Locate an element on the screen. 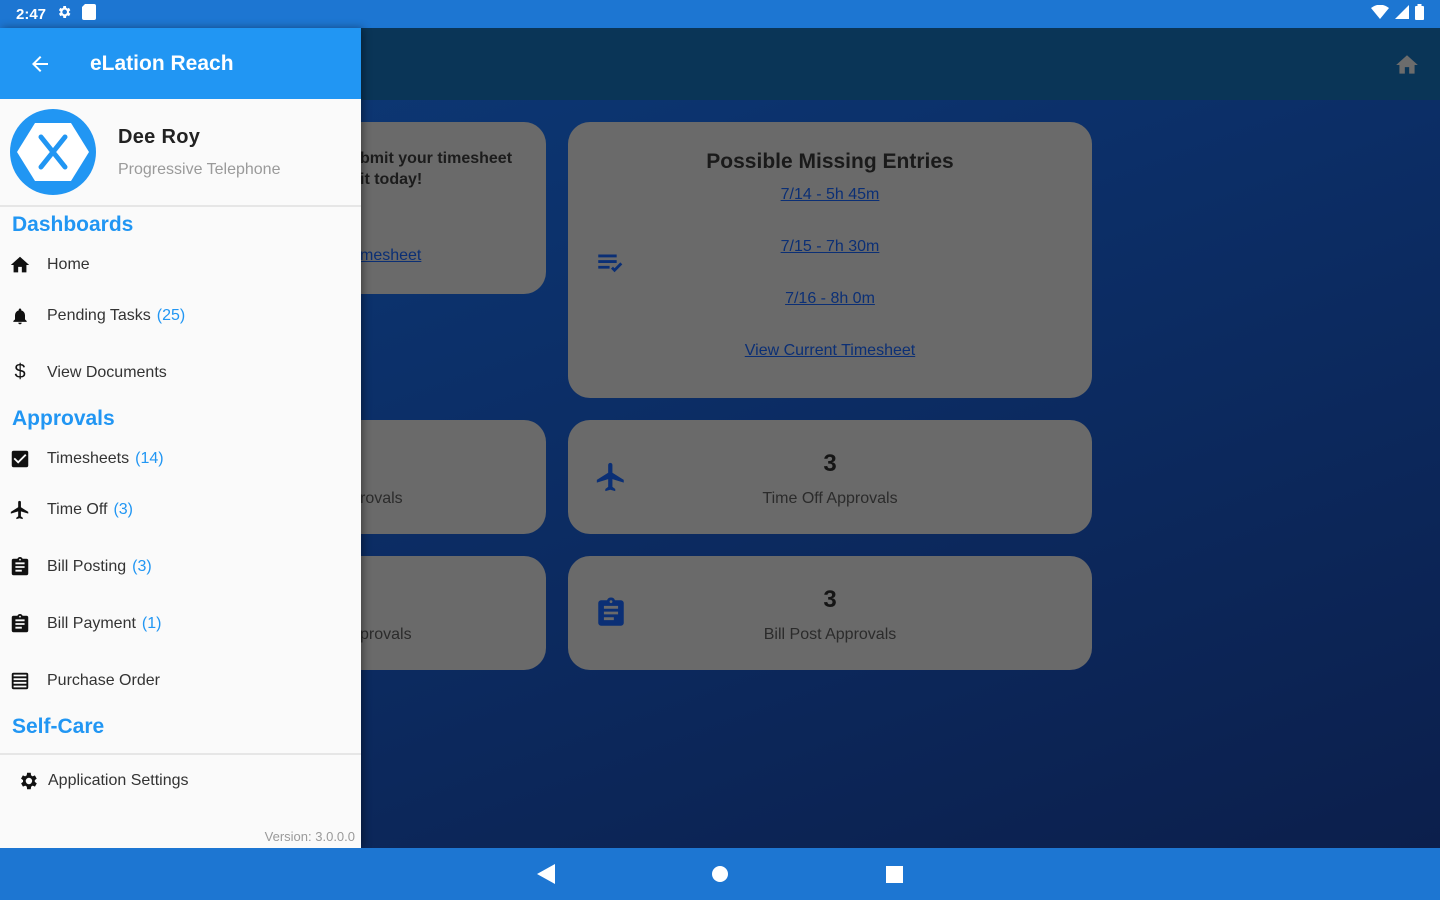 The width and height of the screenshot is (1440, 900). bill-payment-count: (1) is located at coordinates (151, 623).